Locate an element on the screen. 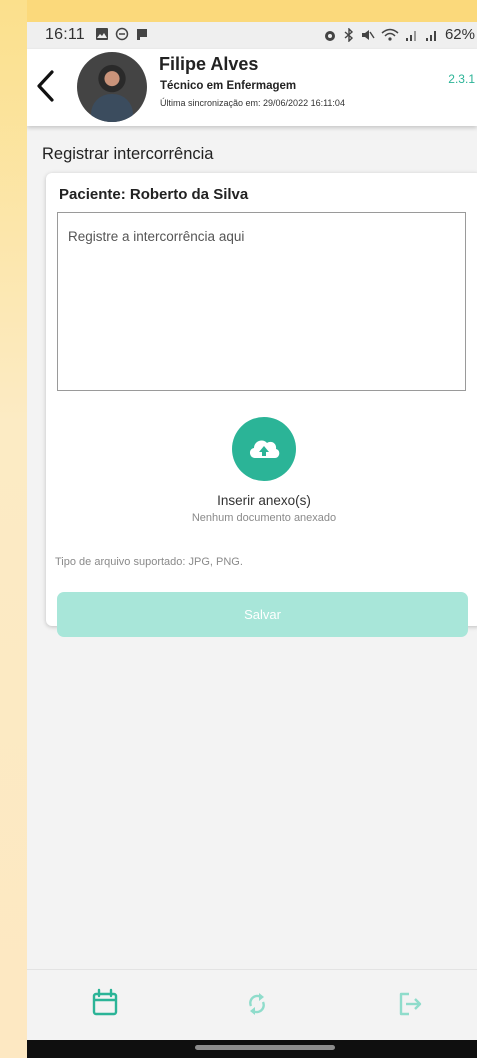  gallery-notification-icon is located at coordinates (102, 34).